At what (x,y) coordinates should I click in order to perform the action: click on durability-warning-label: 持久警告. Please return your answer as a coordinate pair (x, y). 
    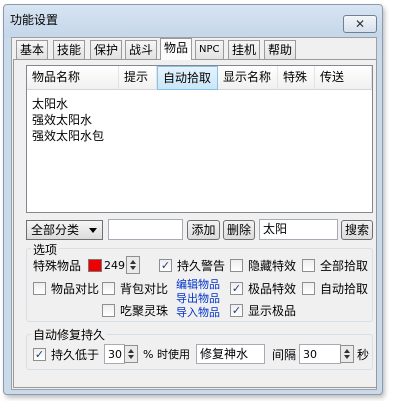
    Looking at the image, I should click on (201, 266).